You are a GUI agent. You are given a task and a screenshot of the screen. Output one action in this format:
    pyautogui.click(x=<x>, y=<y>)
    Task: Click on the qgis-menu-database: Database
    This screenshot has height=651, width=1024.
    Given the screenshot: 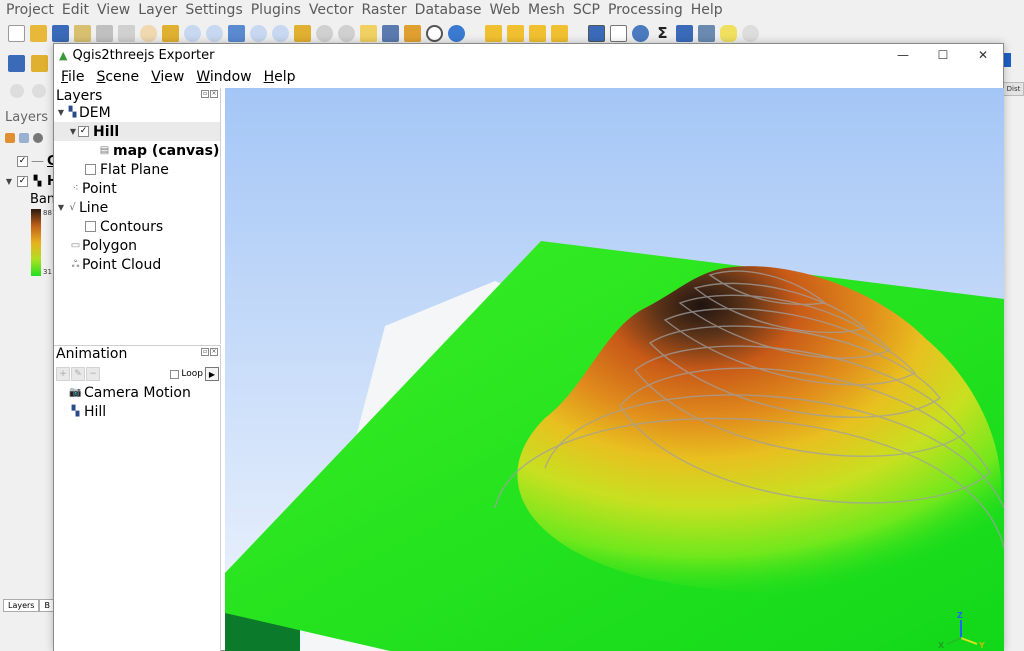 What is the action you would take?
    pyautogui.click(x=448, y=10)
    